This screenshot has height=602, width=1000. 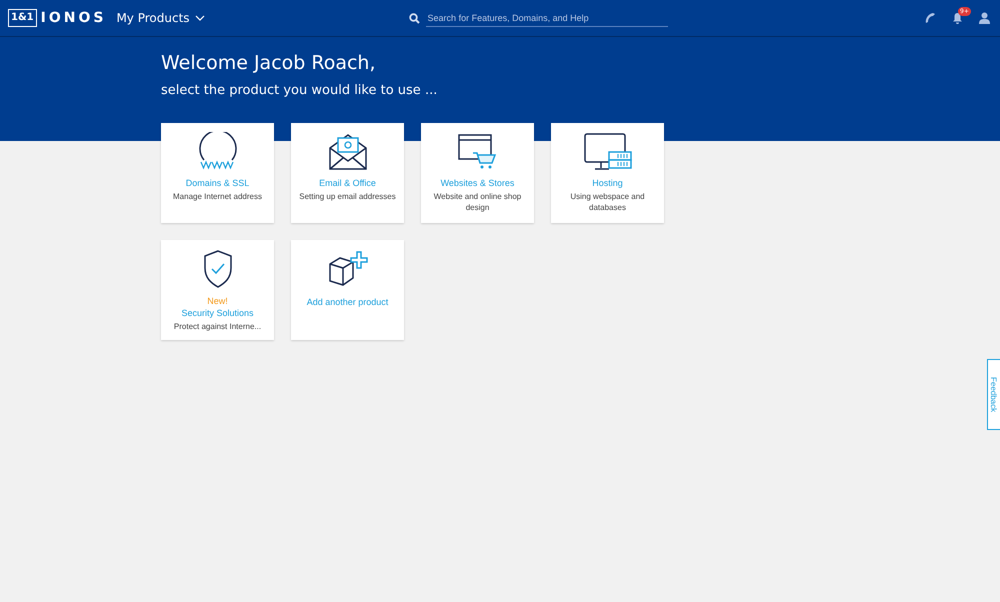 I want to click on product-card: Hosting Using webspace and databases, so click(x=607, y=173).